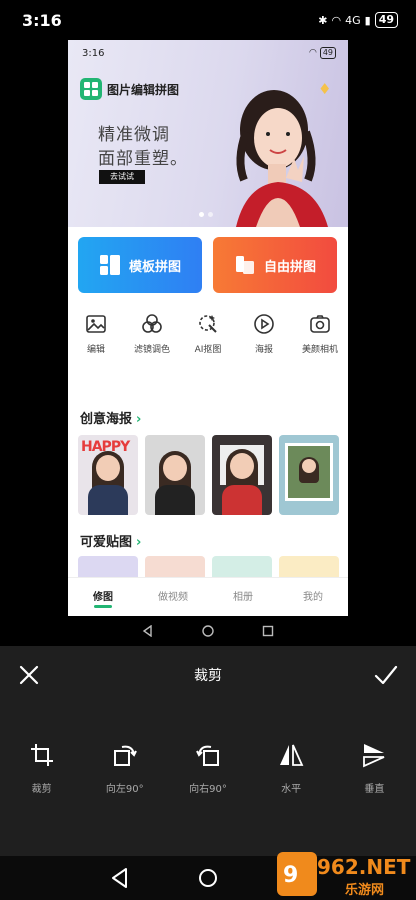  Describe the element at coordinates (319, 350) in the screenshot. I see `tool-beauty-camera-label: 美颜相机` at that location.